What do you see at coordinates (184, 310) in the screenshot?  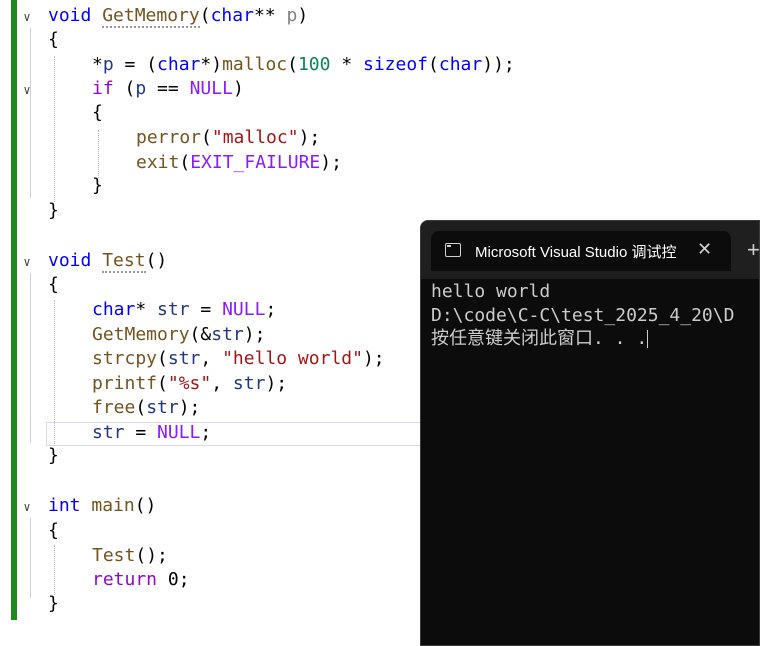 I see `code-line-decl: char* str = NULL;` at bounding box center [184, 310].